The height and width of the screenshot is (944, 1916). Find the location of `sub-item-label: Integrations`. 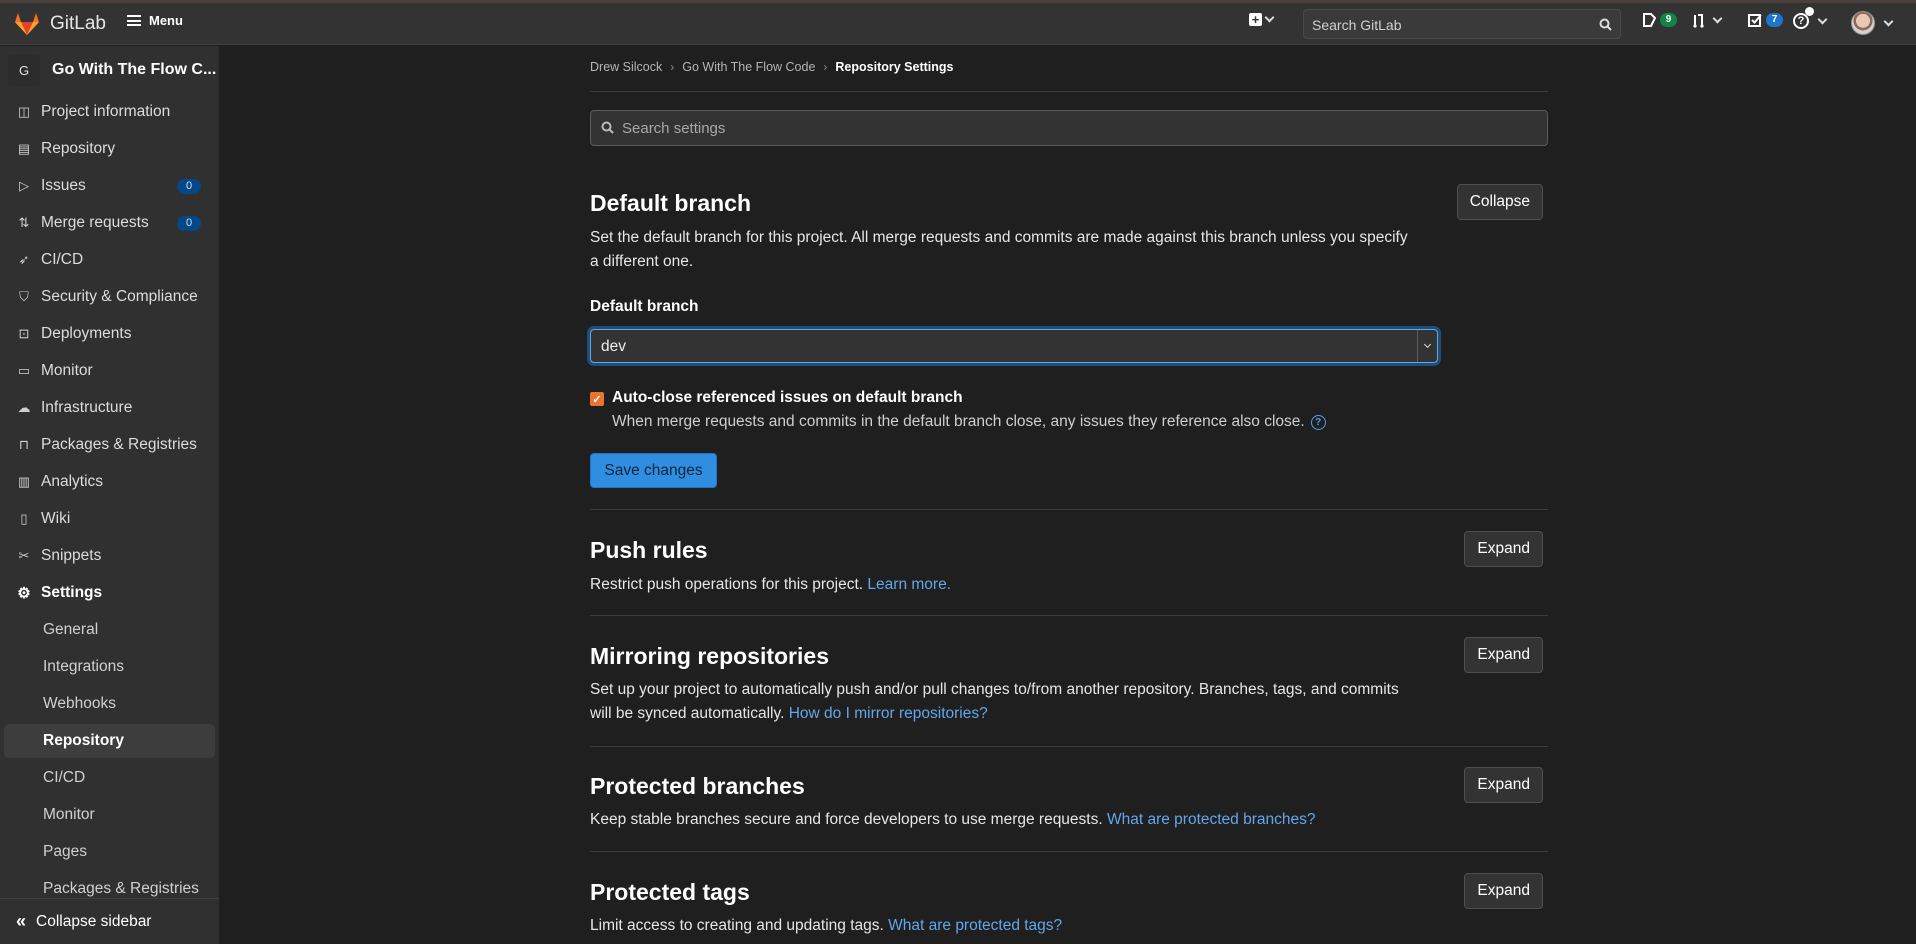

sub-item-label: Integrations is located at coordinates (83, 666).